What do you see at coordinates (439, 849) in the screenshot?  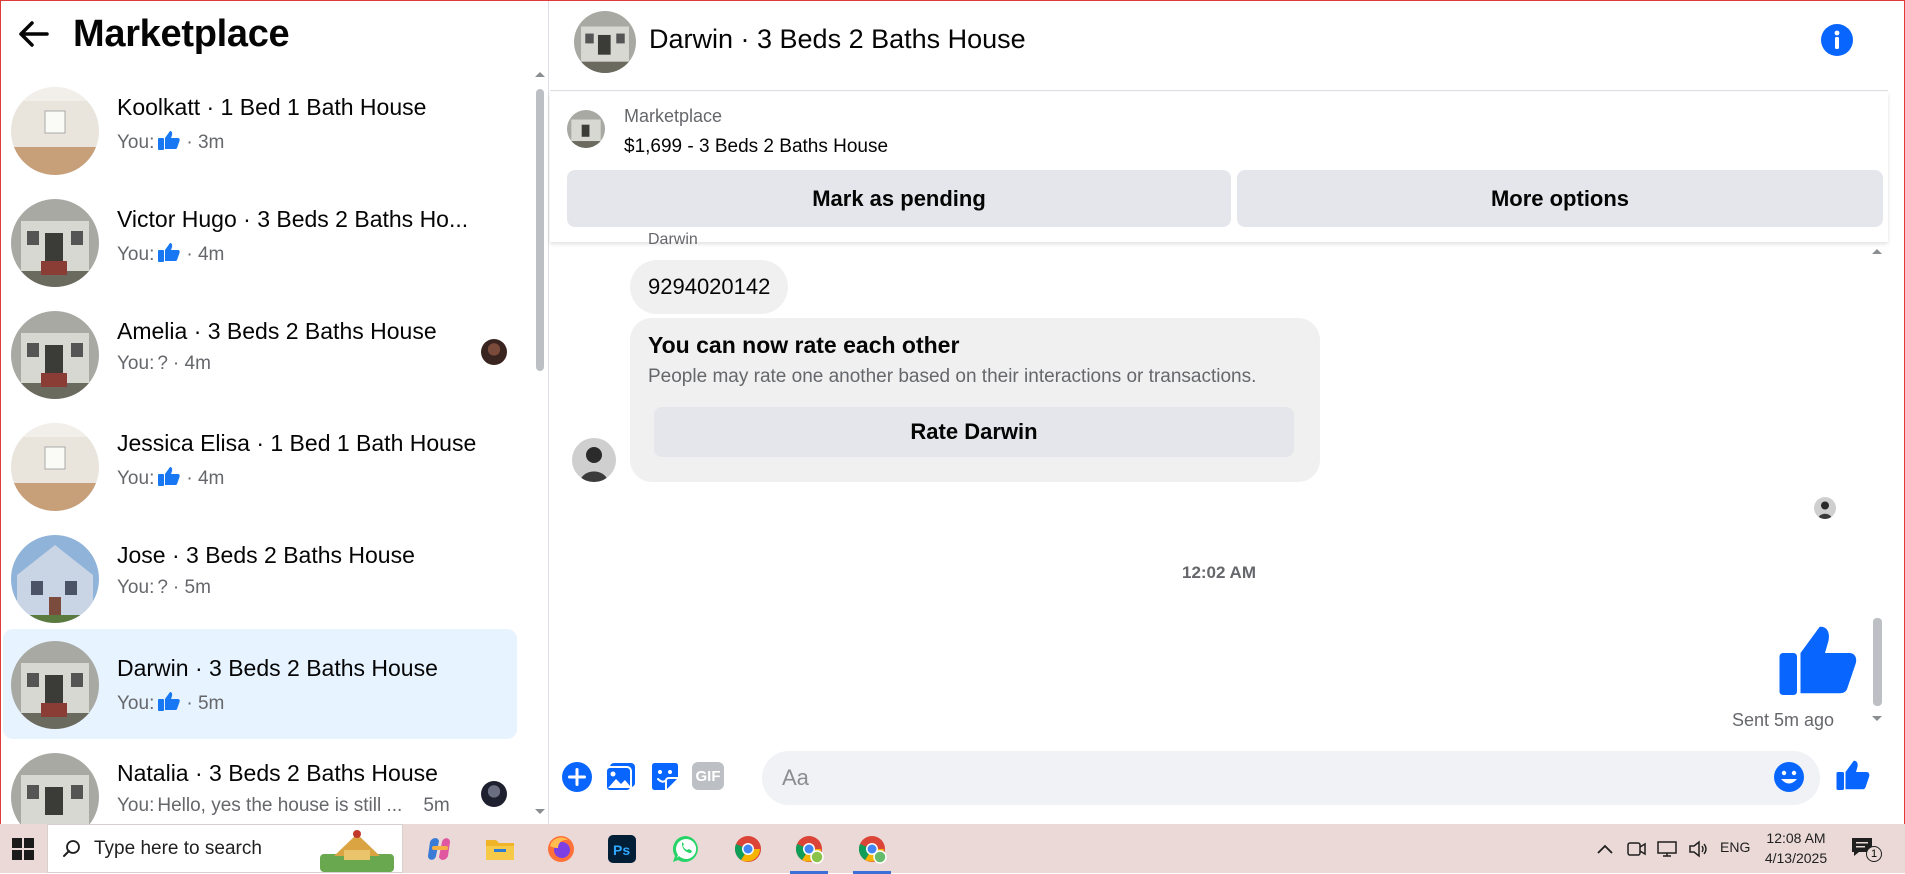 I see `copilot-icon` at bounding box center [439, 849].